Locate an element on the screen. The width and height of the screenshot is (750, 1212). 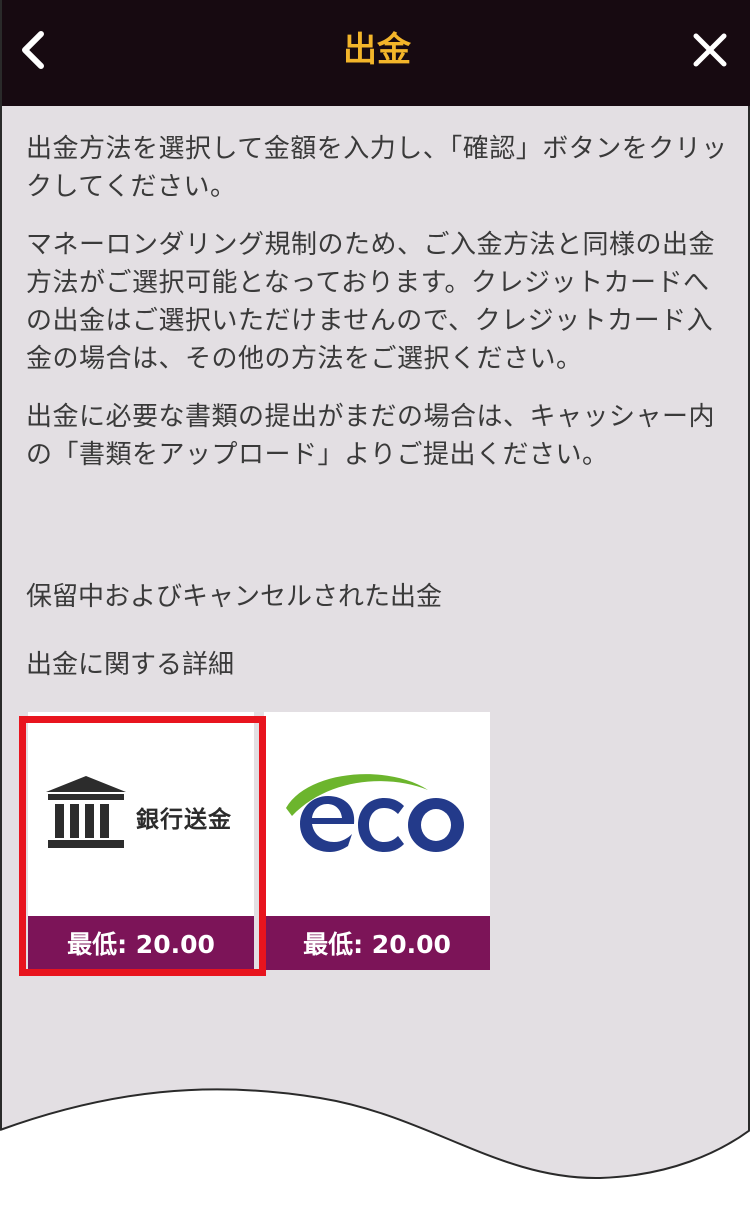
eco-logo is located at coordinates (375, 813).